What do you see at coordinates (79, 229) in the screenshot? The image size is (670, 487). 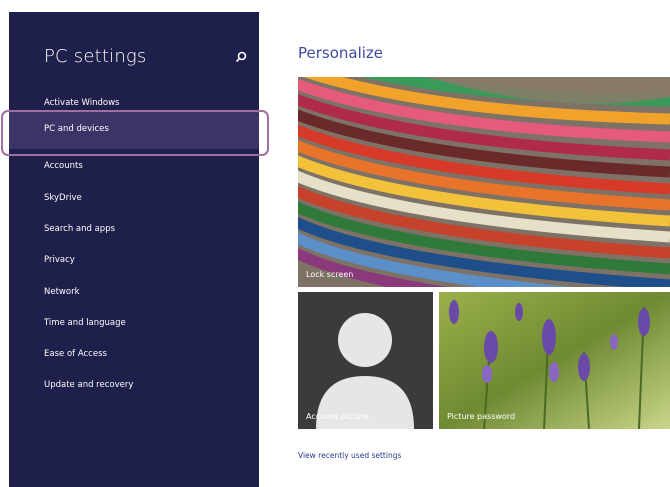 I see `sidebar-item-search-and-apps: Search and apps` at bounding box center [79, 229].